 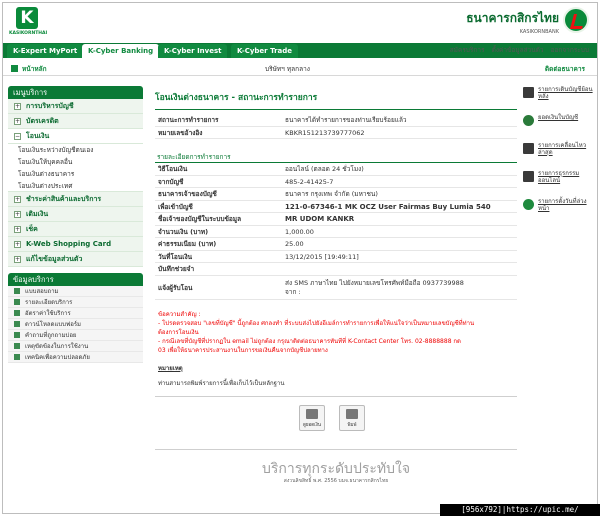 What do you see at coordinates (320, 219) in the screenshot?
I see `detail-value: MR UDOM KANKR` at bounding box center [320, 219].